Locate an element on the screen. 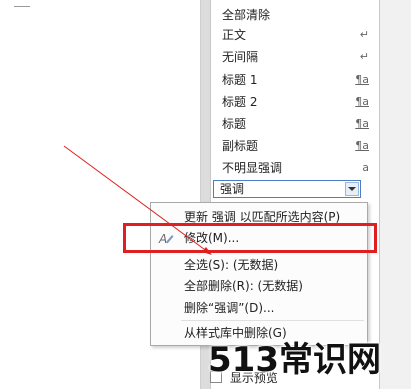 This screenshot has height=389, width=411. style-item-label: 全部清除 is located at coordinates (246, 15).